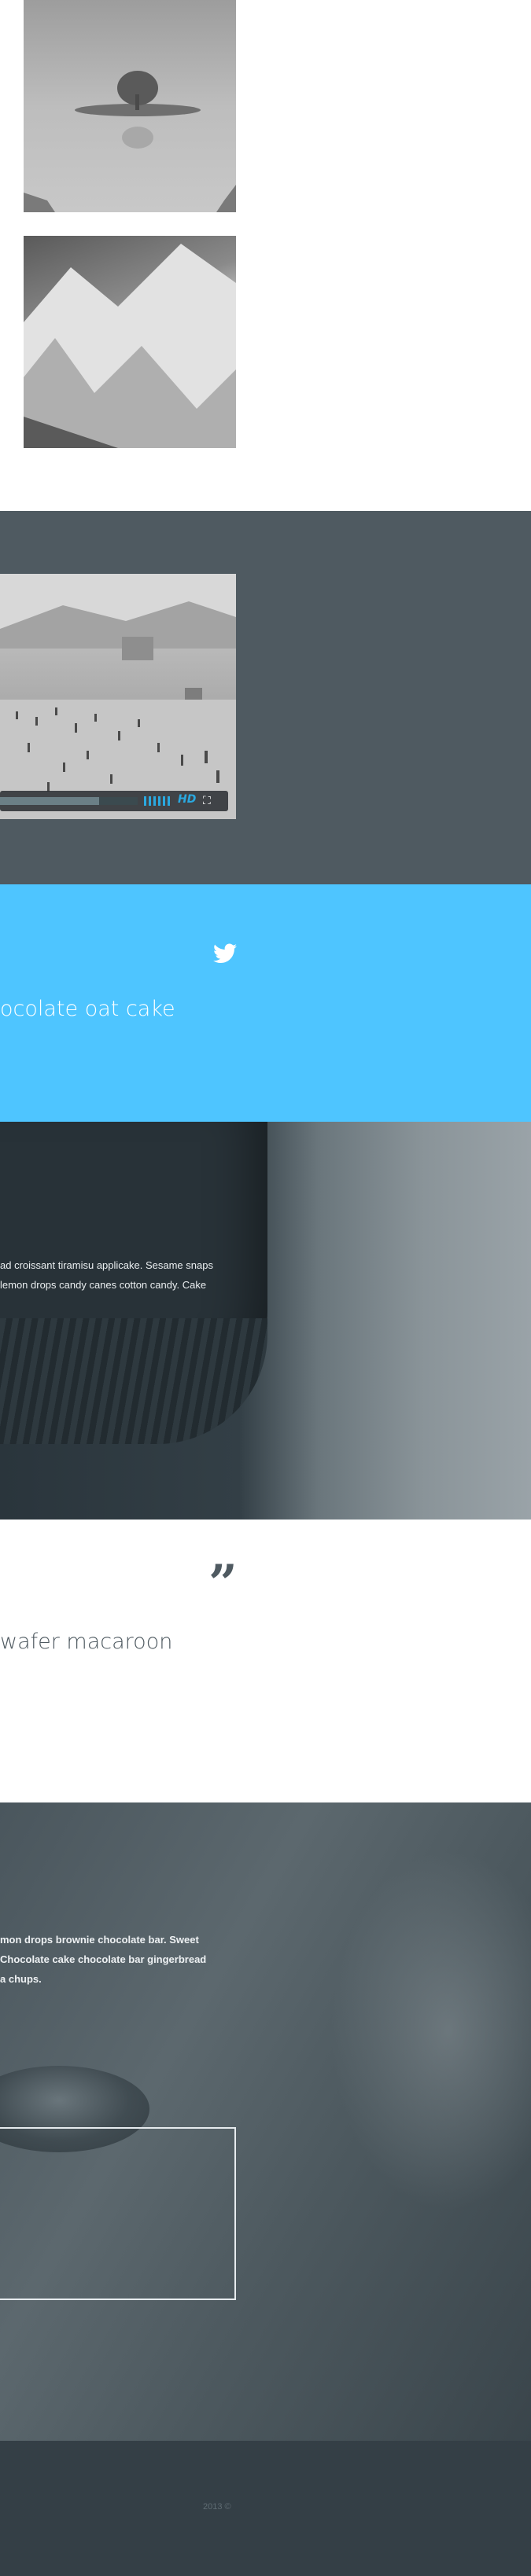 This screenshot has width=531, height=2576. I want to click on fullscreen-icon: ⛶, so click(207, 801).